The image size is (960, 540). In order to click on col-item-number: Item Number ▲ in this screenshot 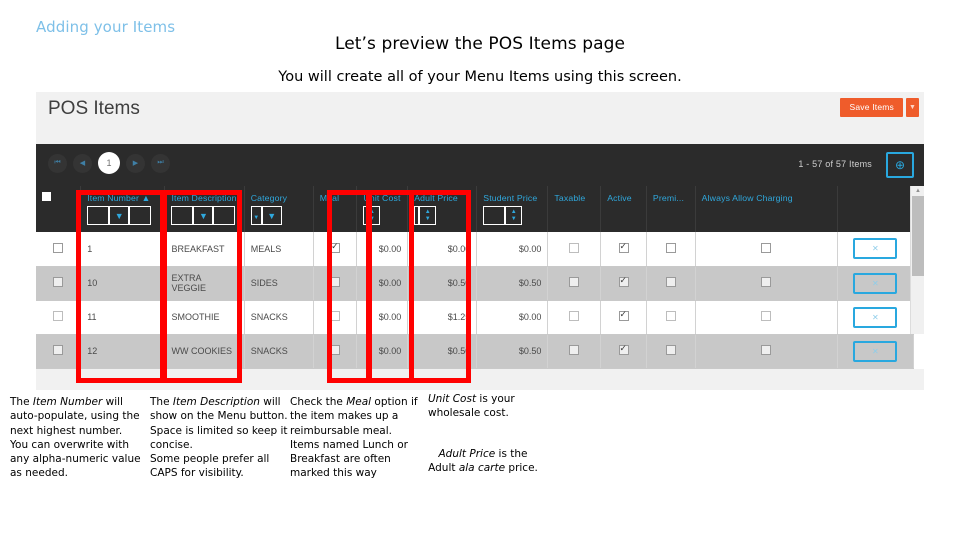, I will do `click(123, 195)`.